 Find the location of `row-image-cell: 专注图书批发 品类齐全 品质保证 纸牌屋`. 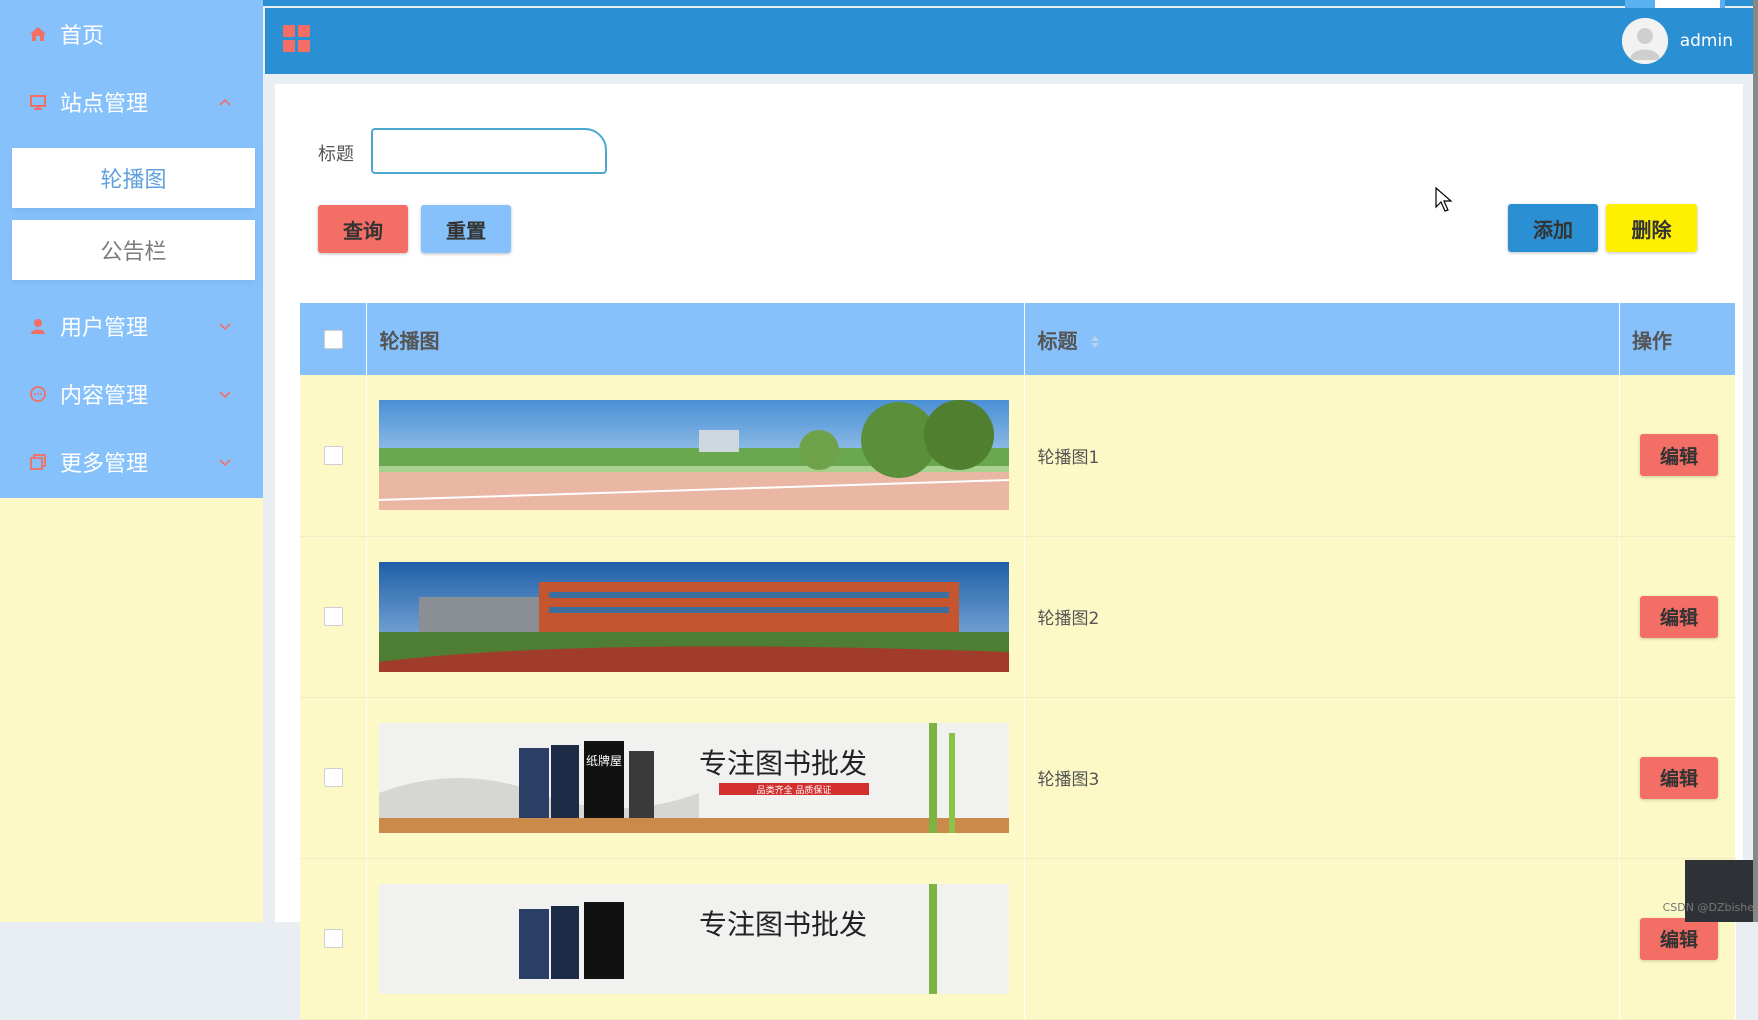

row-image-cell: 专注图书批发 品类齐全 品质保证 纸牌屋 is located at coordinates (696, 778).